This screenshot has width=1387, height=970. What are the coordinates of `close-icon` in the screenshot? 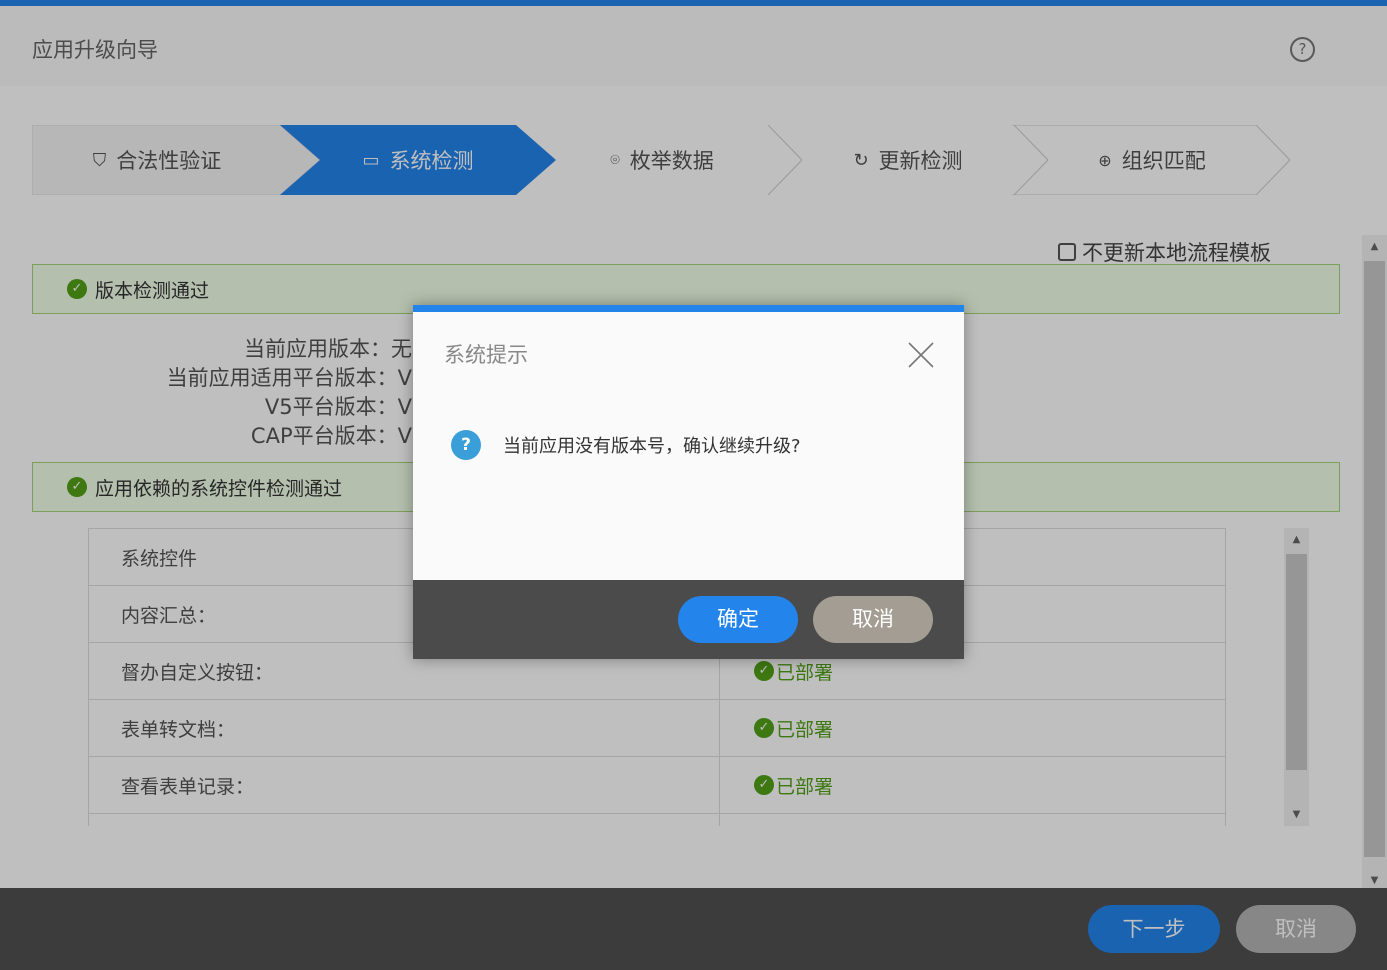 It's located at (921, 355).